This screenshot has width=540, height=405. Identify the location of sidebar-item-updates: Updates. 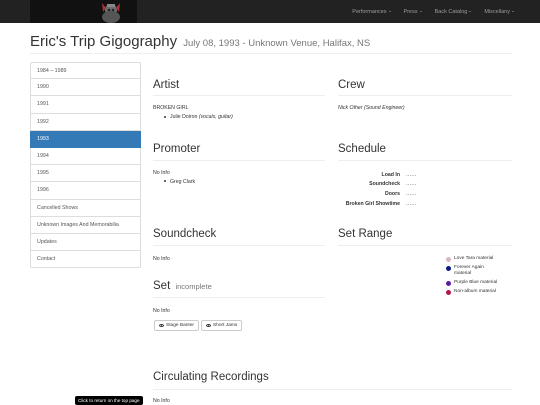
(85, 242).